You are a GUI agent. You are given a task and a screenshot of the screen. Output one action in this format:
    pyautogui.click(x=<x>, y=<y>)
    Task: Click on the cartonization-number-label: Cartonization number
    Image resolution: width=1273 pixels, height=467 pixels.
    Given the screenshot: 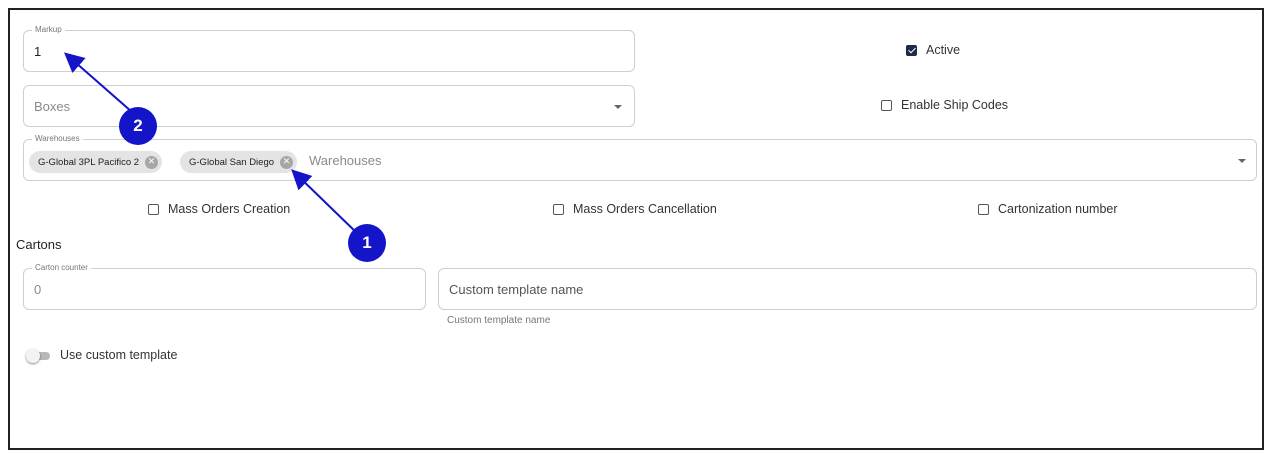 What is the action you would take?
    pyautogui.click(x=1058, y=209)
    